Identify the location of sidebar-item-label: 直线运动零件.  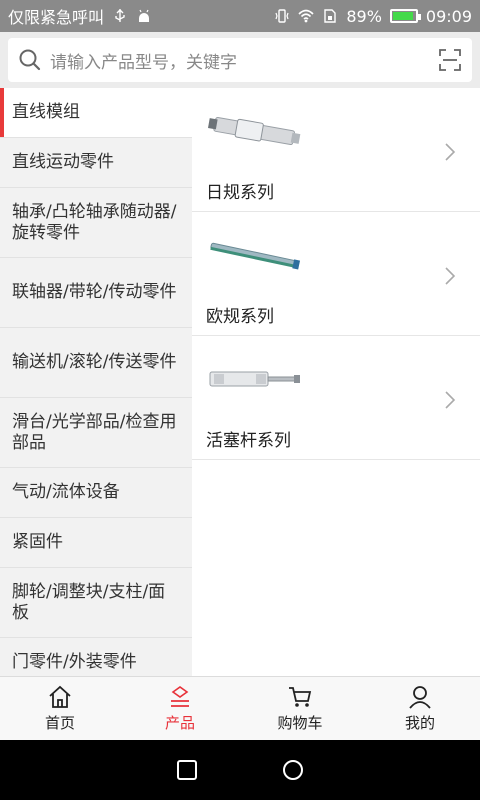
(63, 162).